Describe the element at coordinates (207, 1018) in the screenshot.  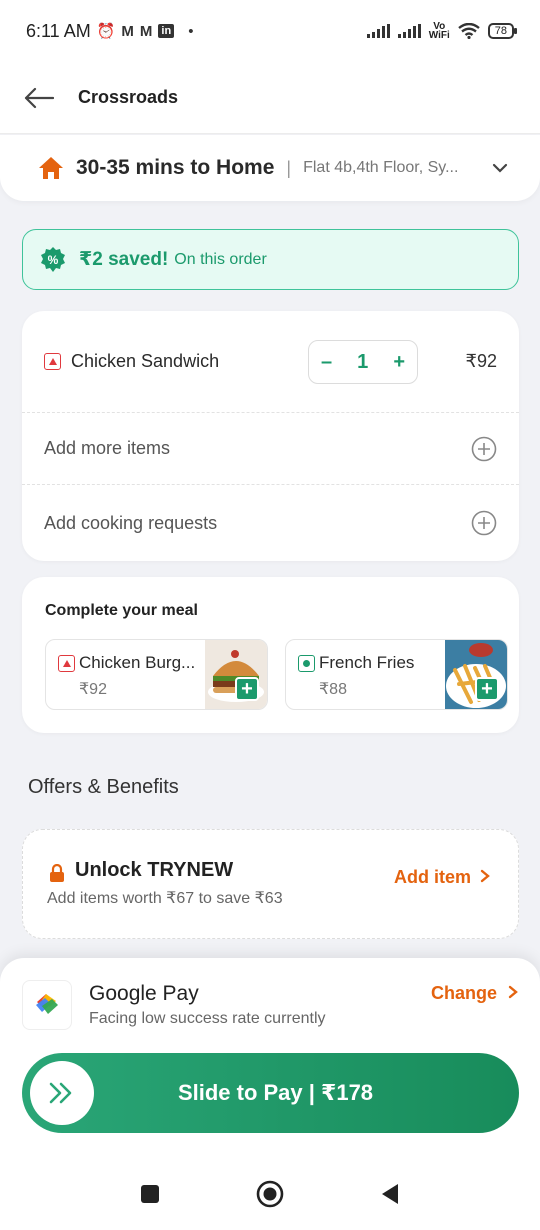
I see `payment-warning: Facing low success rate currently` at that location.